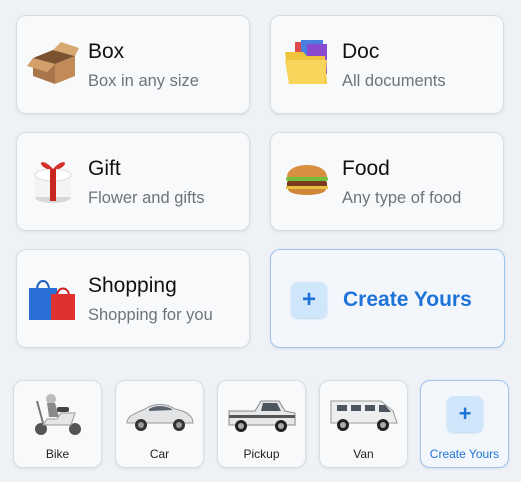 The image size is (521, 482). Describe the element at coordinates (159, 454) in the screenshot. I see `vehicle-label: Car` at that location.